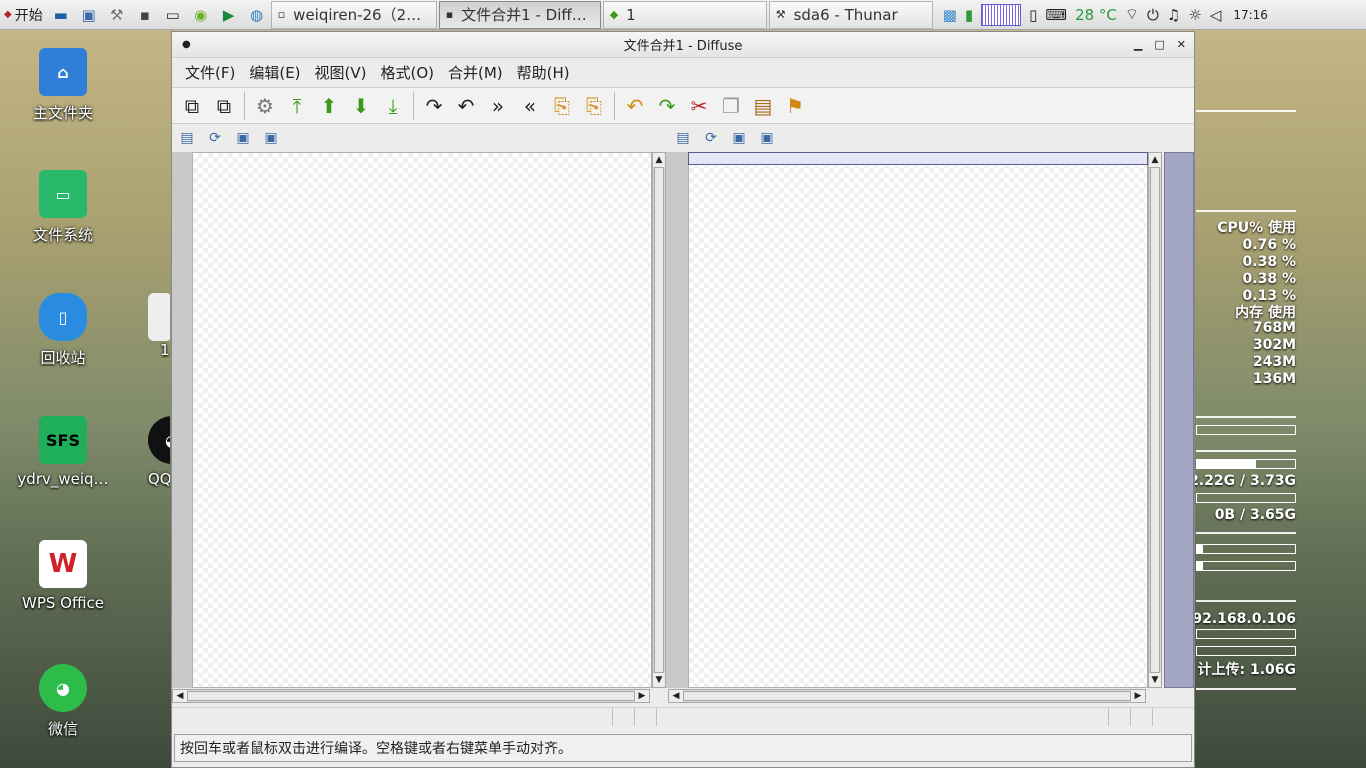 This screenshot has width=1366, height=768. I want to click on menu-view: 视图(V), so click(341, 72).